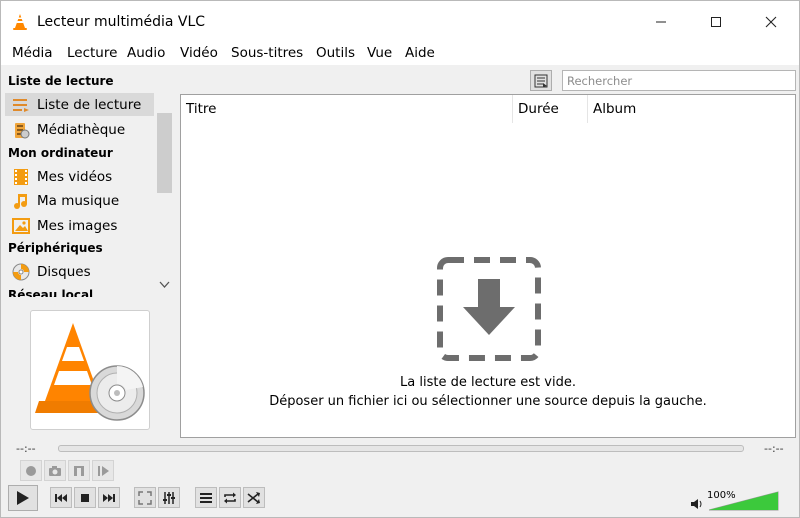 Image resolution: width=800 pixels, height=518 pixels. I want to click on camera-icon, so click(55, 470).